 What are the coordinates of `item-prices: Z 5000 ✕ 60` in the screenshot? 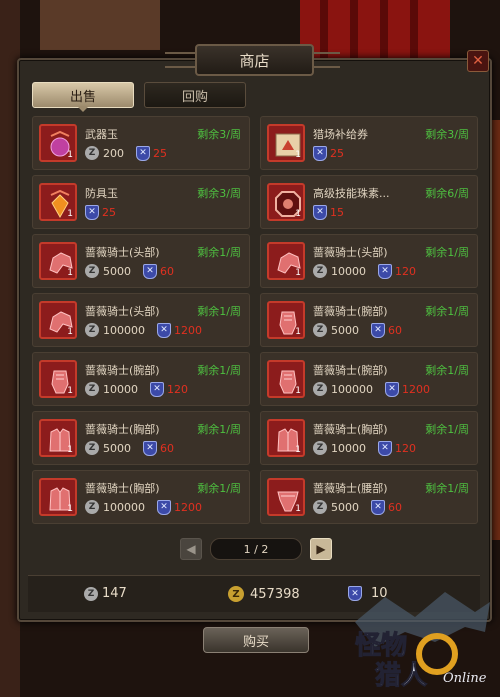 It's located at (129, 448).